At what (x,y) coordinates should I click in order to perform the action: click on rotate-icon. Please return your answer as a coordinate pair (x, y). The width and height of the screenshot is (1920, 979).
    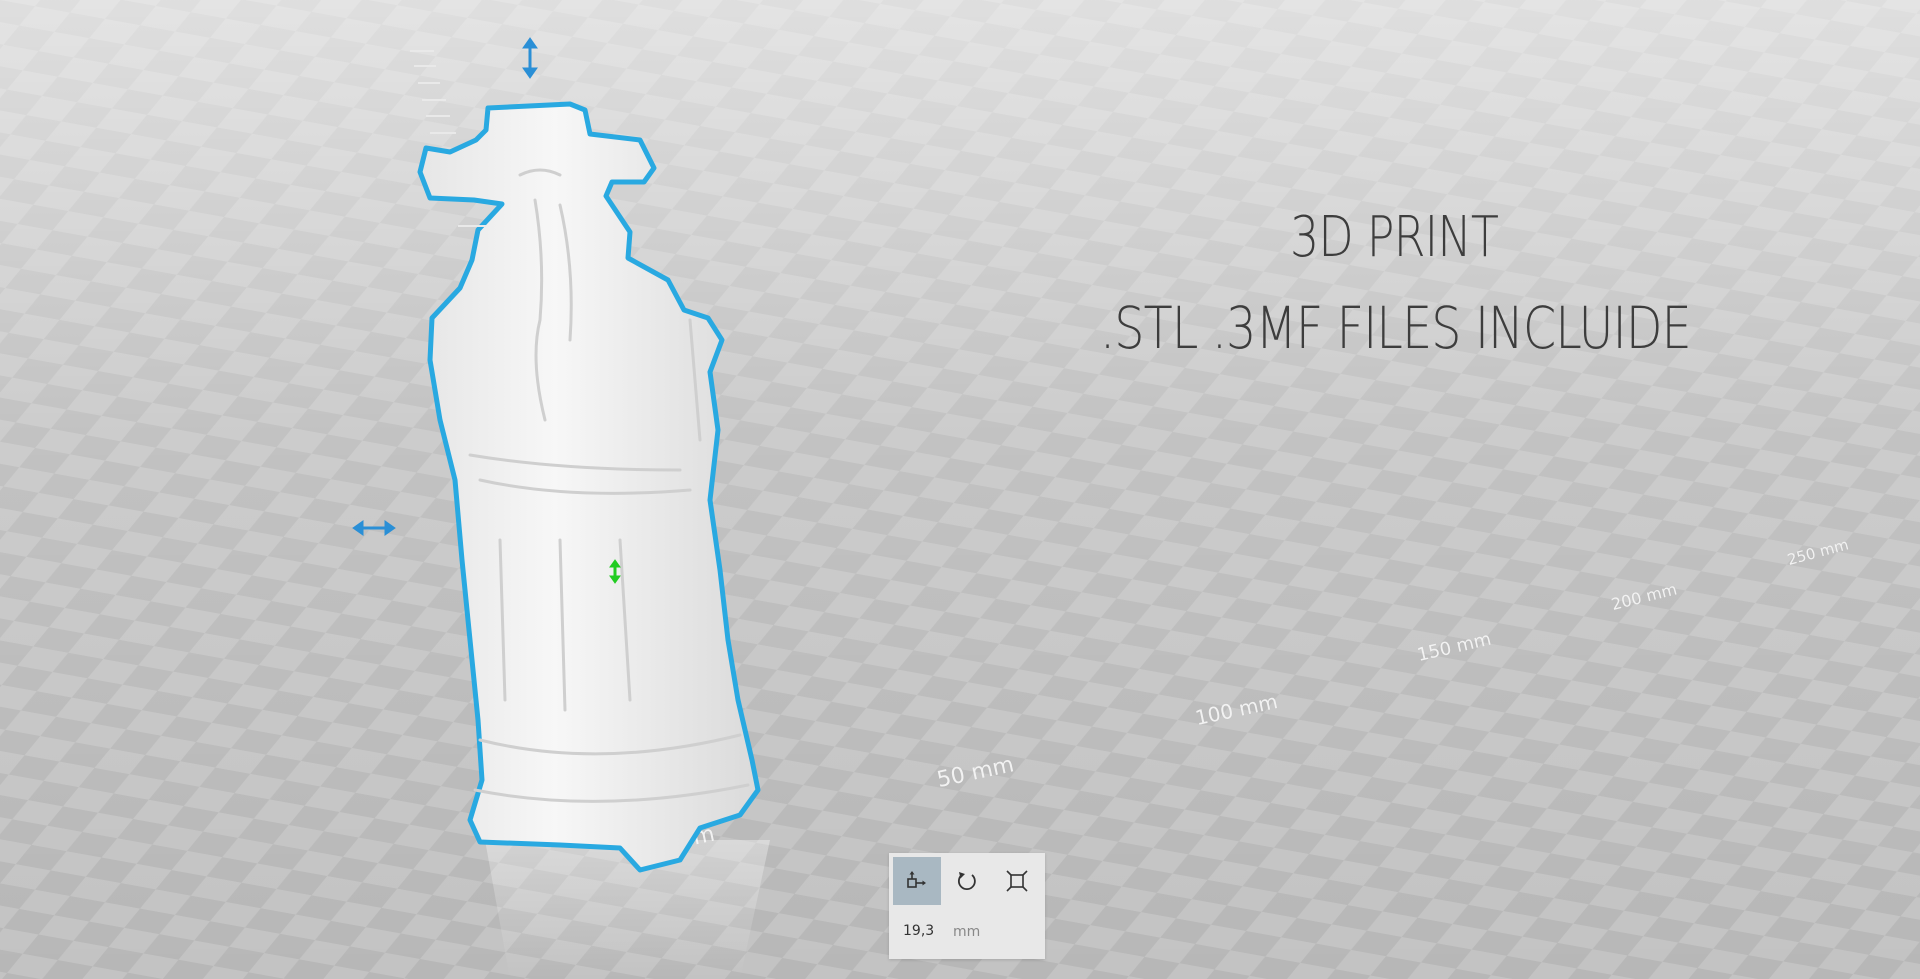
    Looking at the image, I should click on (966, 881).